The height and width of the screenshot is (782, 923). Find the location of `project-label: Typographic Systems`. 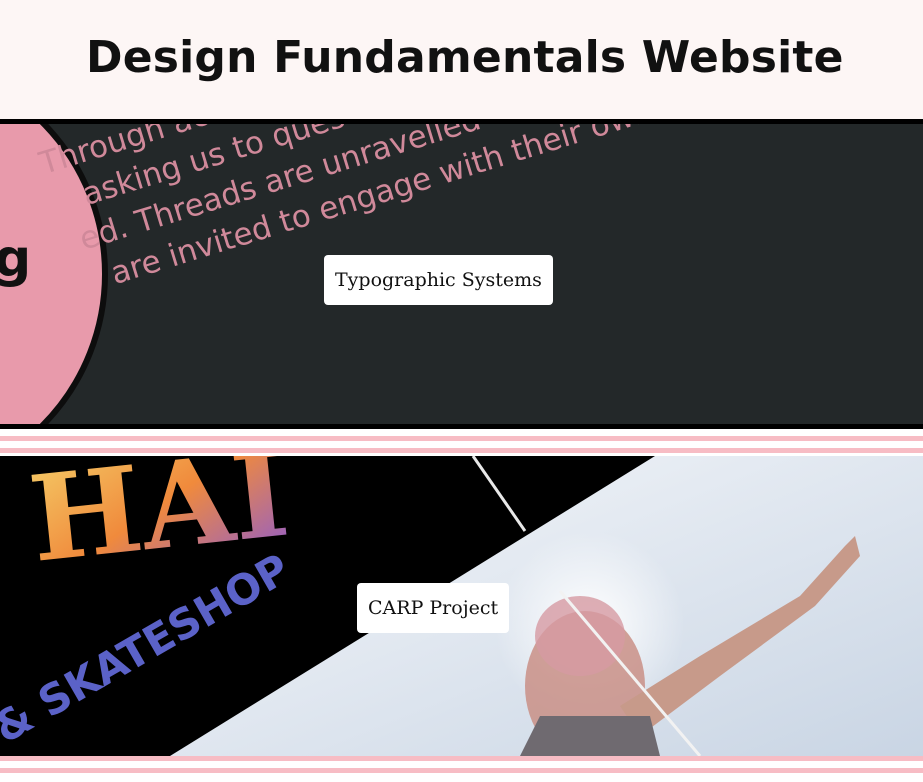

project-label: Typographic Systems is located at coordinates (438, 280).